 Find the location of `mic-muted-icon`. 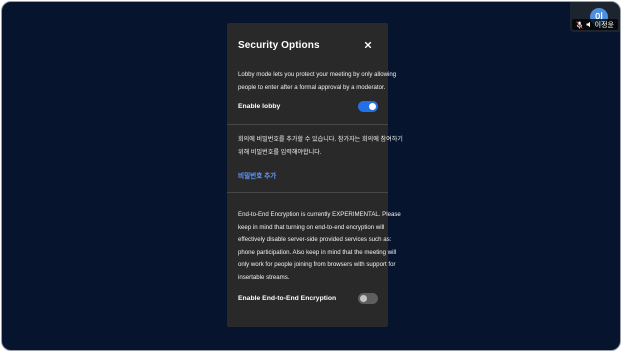

mic-muted-icon is located at coordinates (579, 24).